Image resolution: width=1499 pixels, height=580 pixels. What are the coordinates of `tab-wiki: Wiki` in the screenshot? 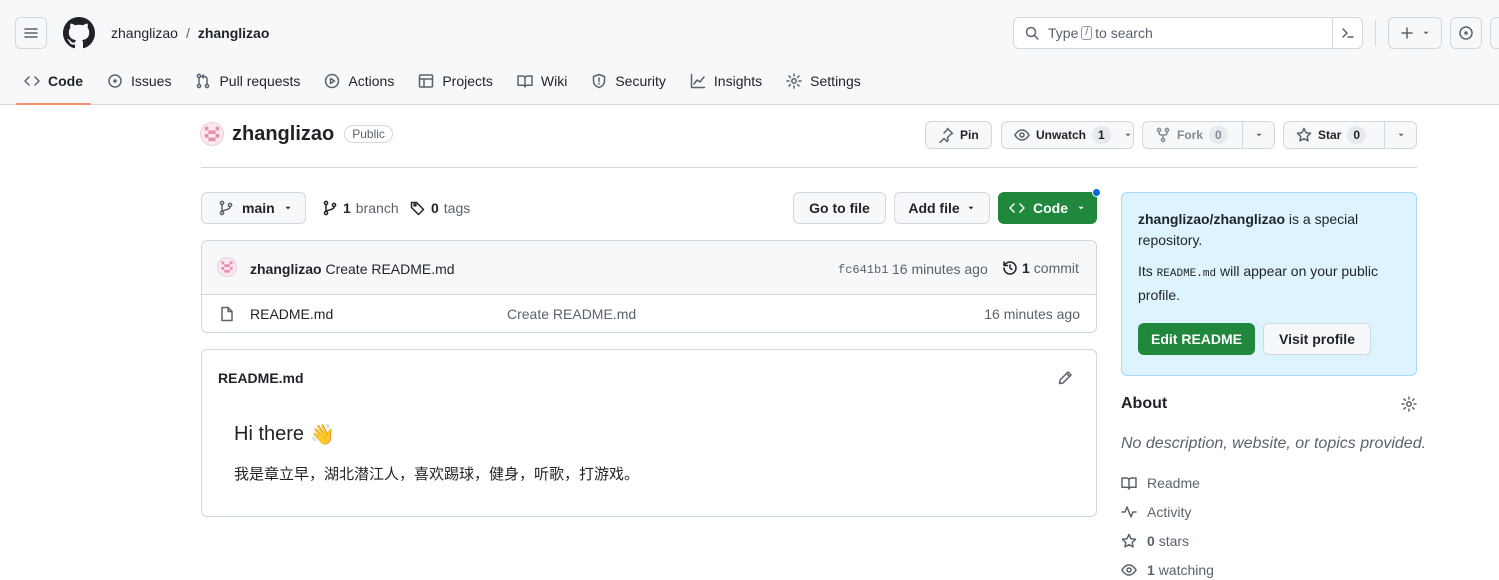 It's located at (542, 81).